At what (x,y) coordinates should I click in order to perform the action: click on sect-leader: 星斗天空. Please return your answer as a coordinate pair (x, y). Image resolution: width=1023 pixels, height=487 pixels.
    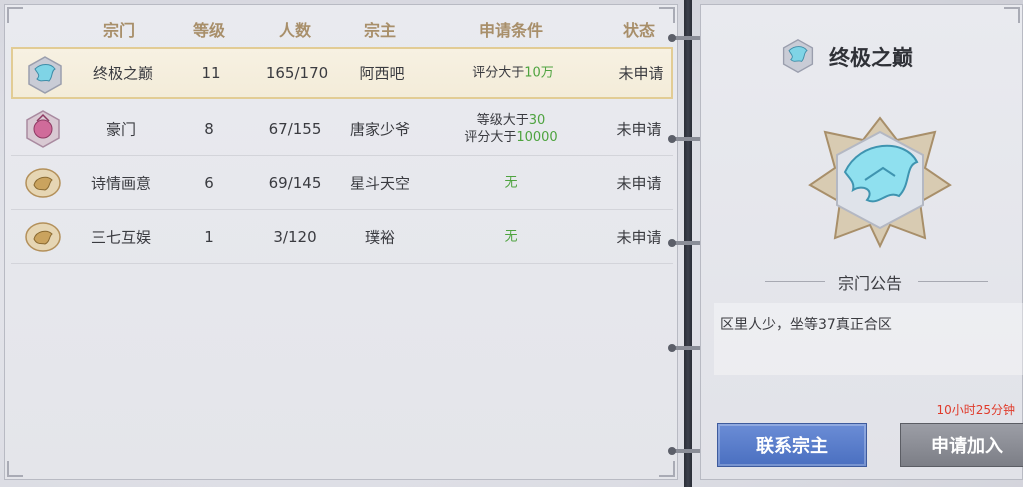
    Looking at the image, I should click on (380, 183).